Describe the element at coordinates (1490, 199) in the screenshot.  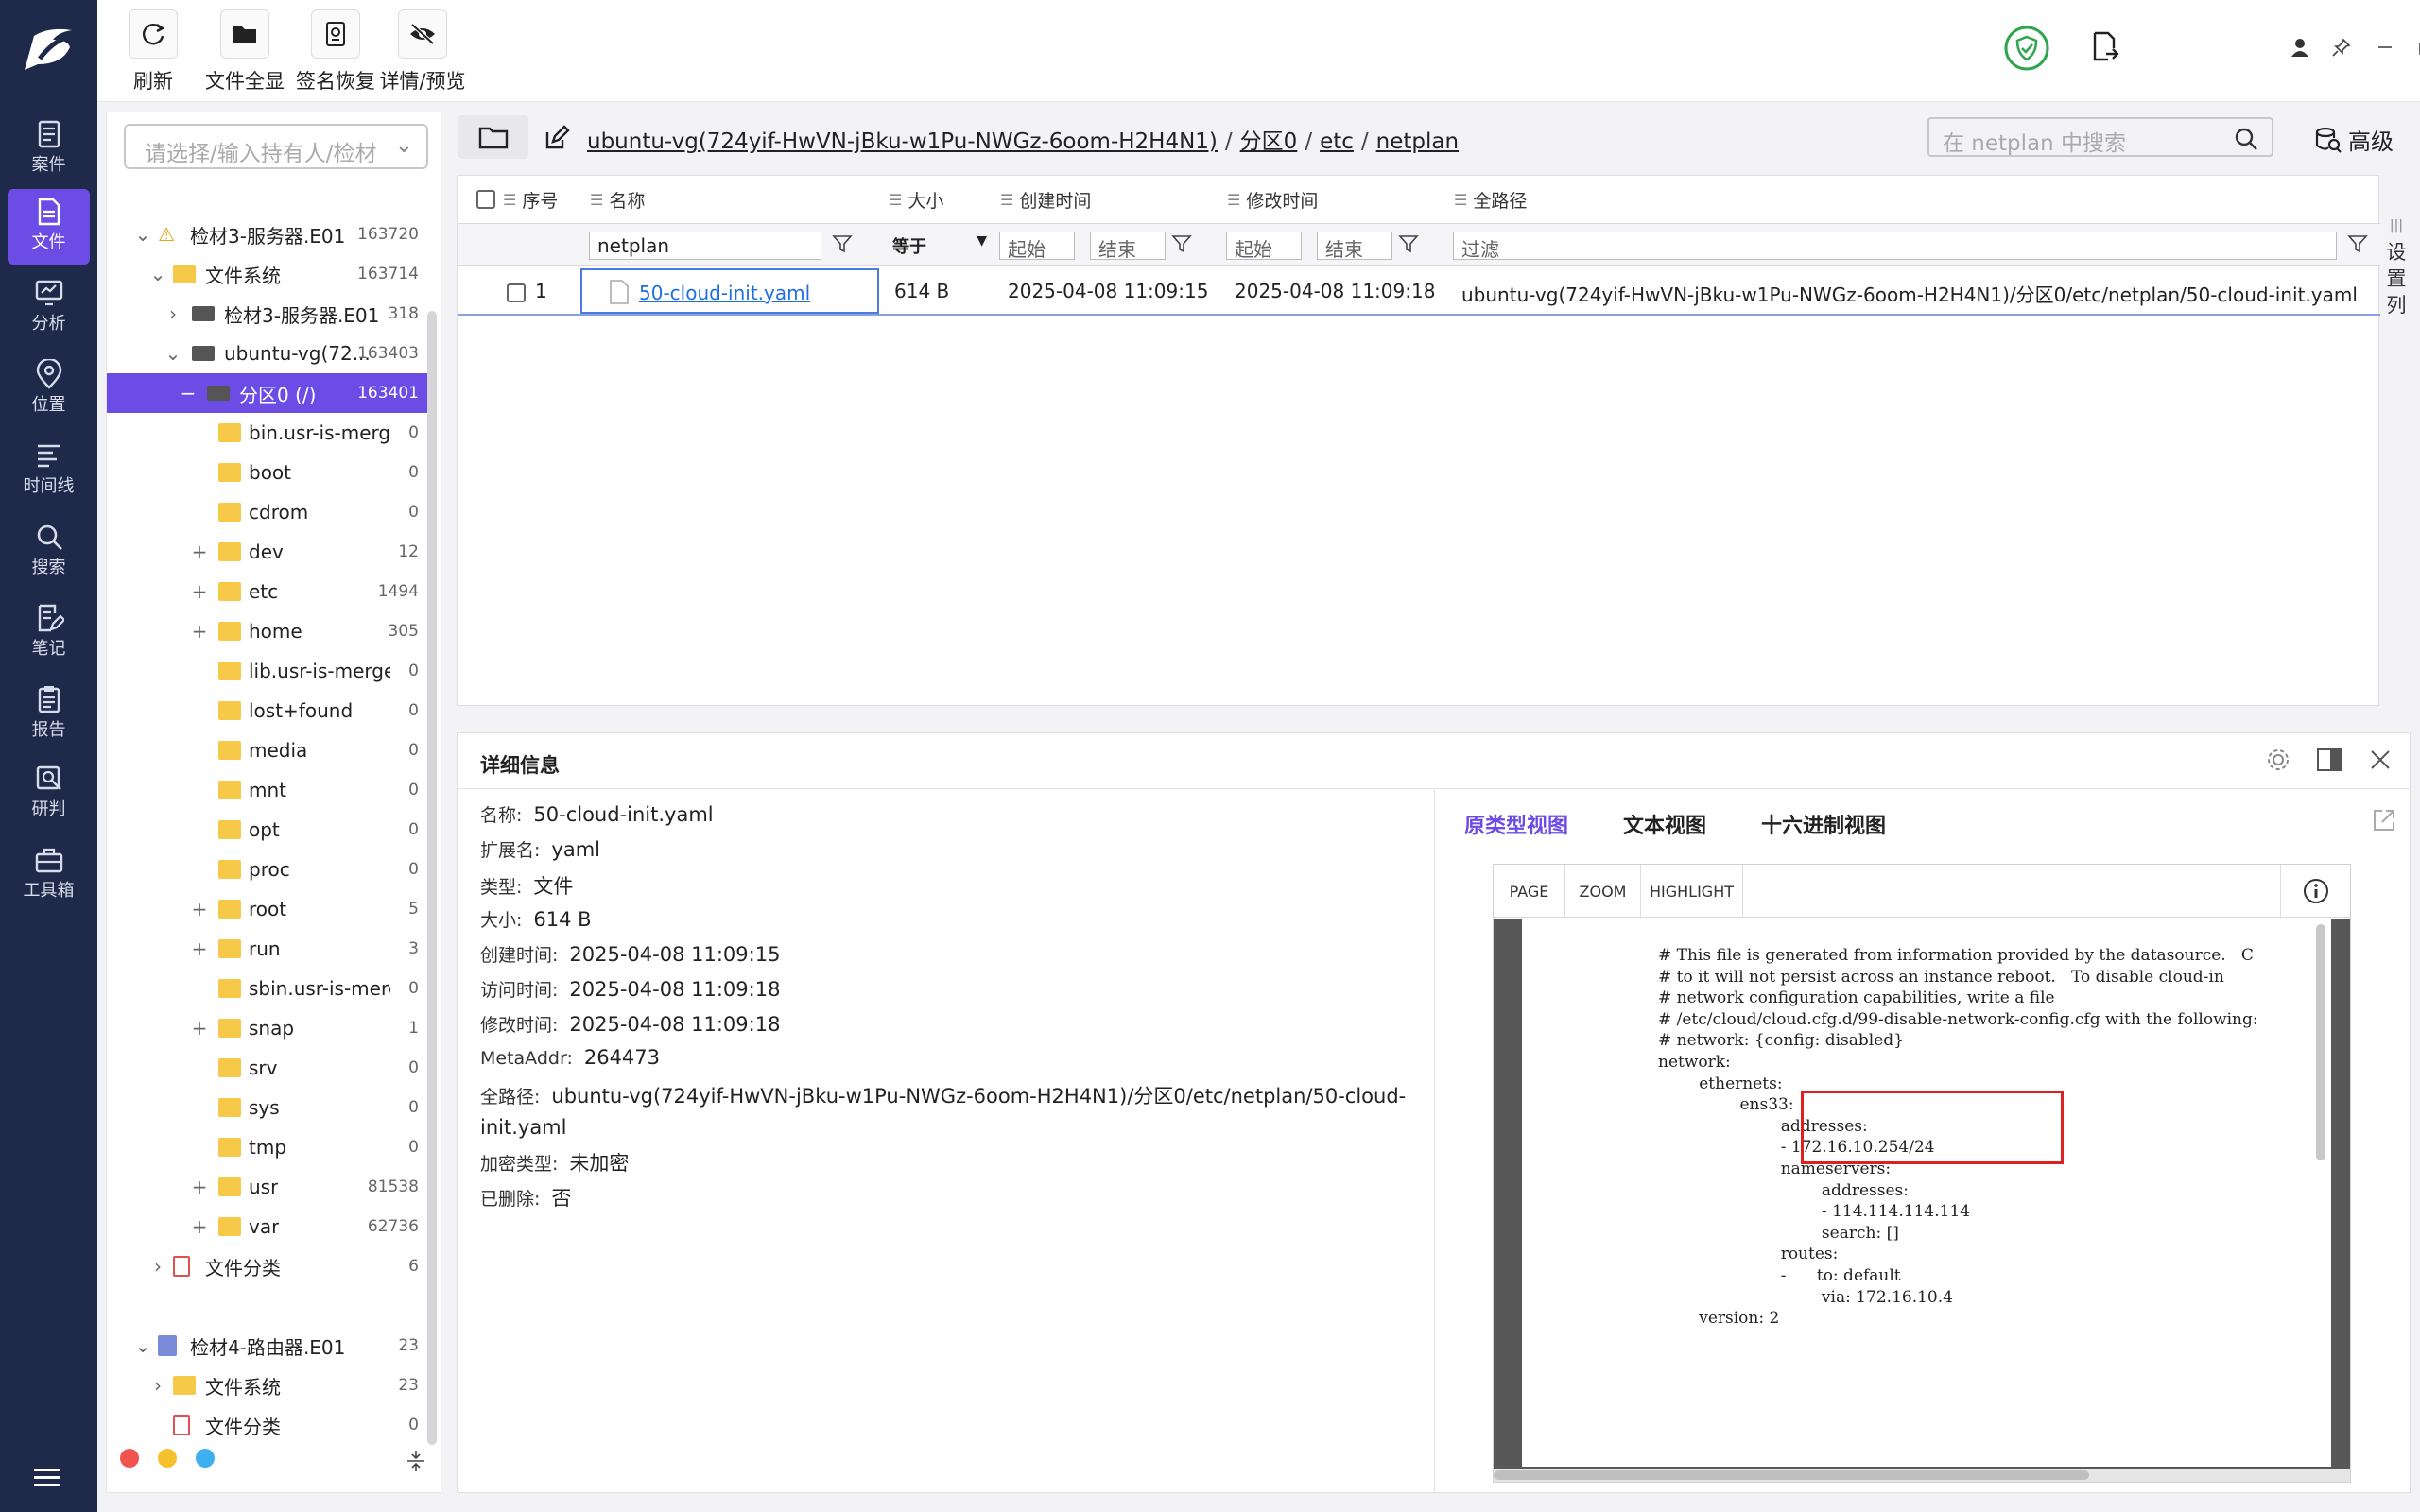
I see `column-header-fullpath: ☰ 全路径` at that location.